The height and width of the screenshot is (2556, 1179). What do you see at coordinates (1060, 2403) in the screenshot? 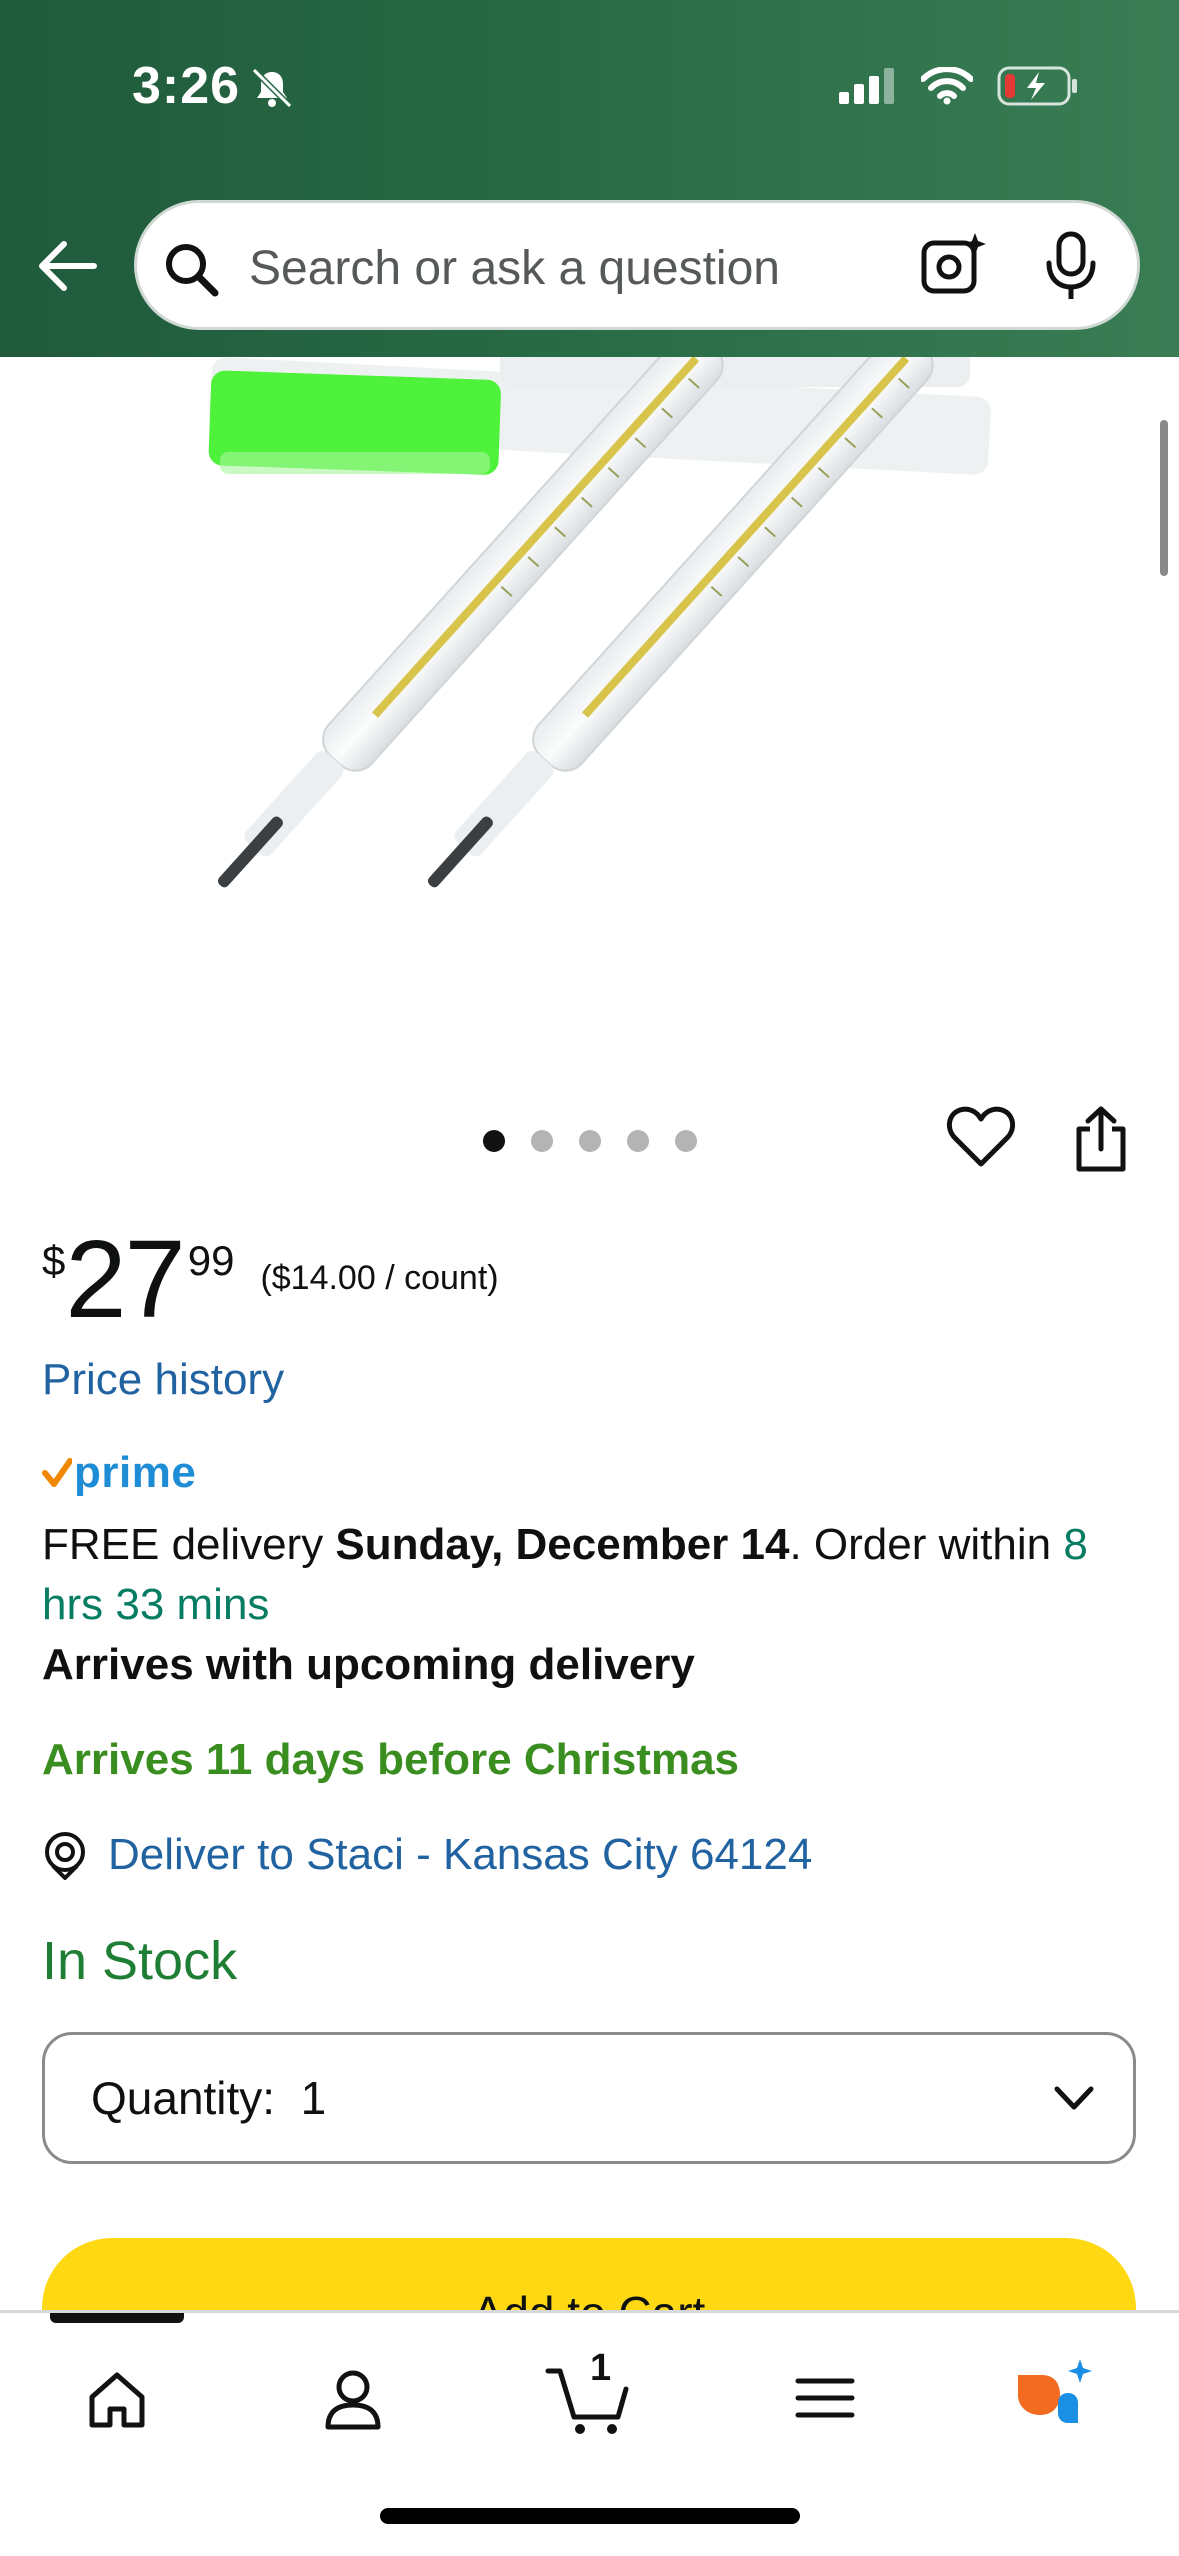
I see `rufus-assistant-icon` at bounding box center [1060, 2403].